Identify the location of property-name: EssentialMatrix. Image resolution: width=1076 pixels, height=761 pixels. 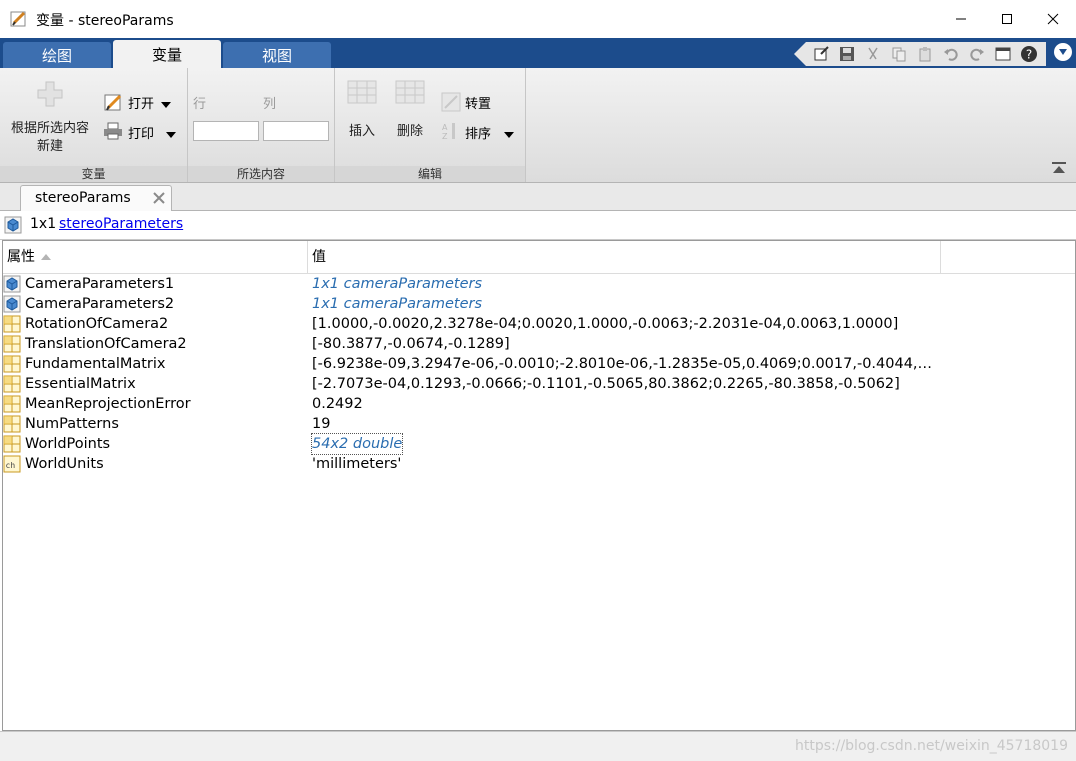
(80, 384).